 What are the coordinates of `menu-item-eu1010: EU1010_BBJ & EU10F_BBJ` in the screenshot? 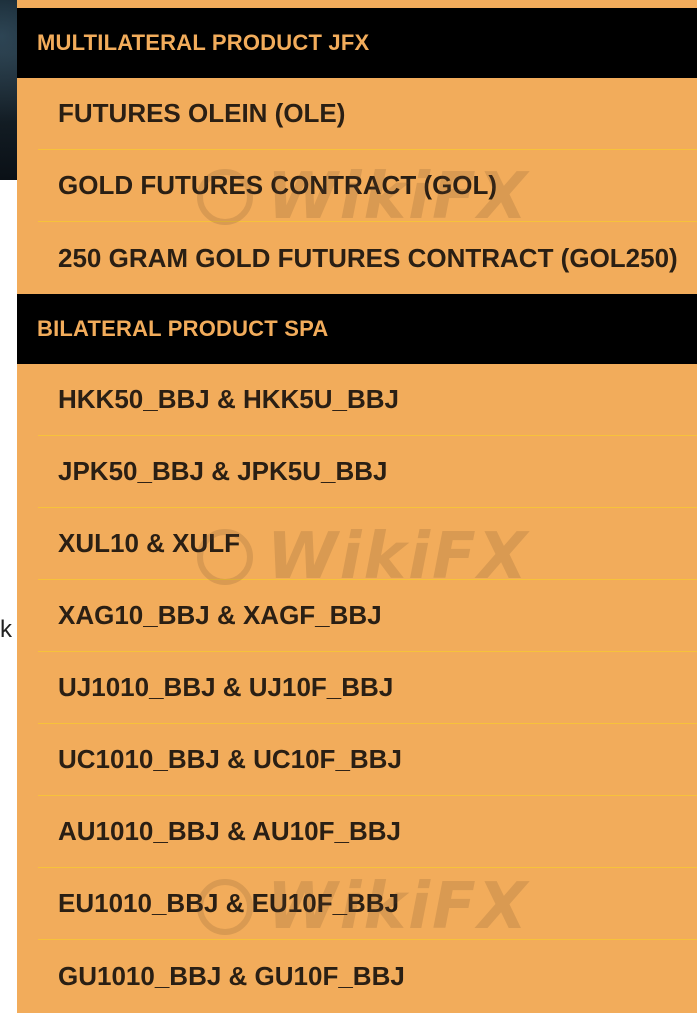 It's located at (367, 904).